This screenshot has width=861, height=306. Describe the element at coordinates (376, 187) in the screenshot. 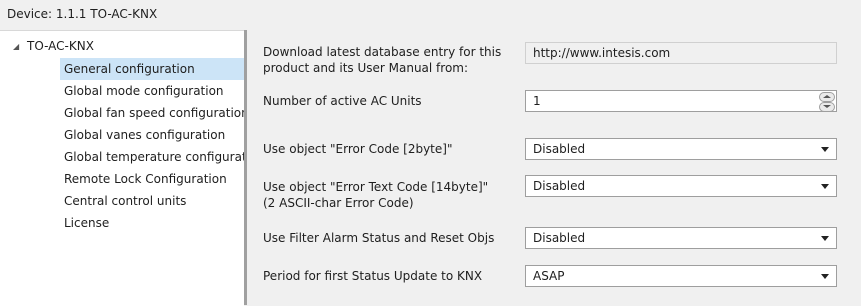

I see `param-label-error-text-line1: Use object "Error Text Code [14byte]"` at that location.